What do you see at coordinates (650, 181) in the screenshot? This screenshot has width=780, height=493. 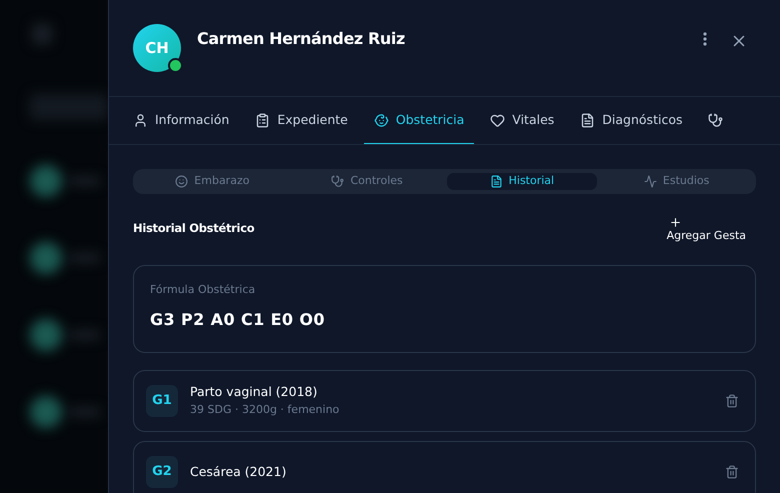 I see `pulse-icon` at bounding box center [650, 181].